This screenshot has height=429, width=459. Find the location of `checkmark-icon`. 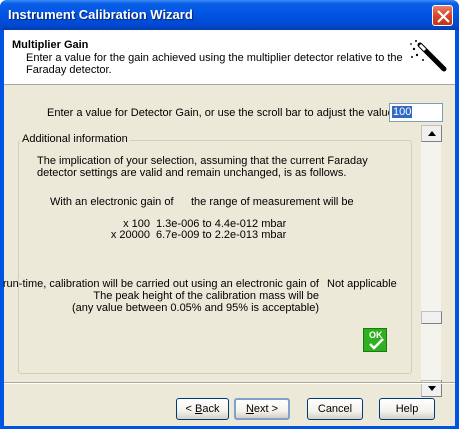

checkmark-icon is located at coordinates (376, 344).